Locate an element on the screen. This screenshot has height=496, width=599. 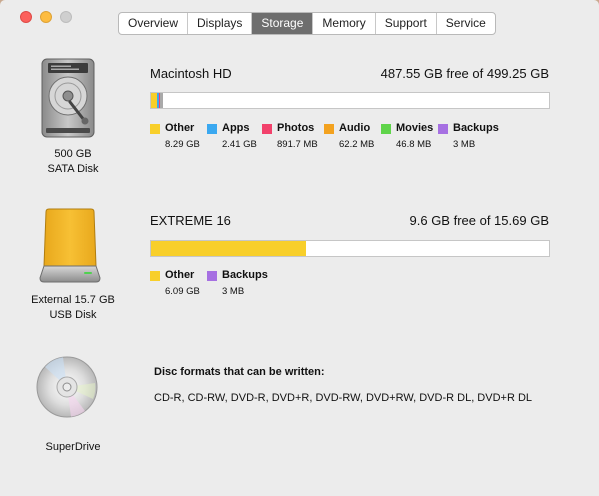
bar-segment-system is located at coordinates (161, 100).